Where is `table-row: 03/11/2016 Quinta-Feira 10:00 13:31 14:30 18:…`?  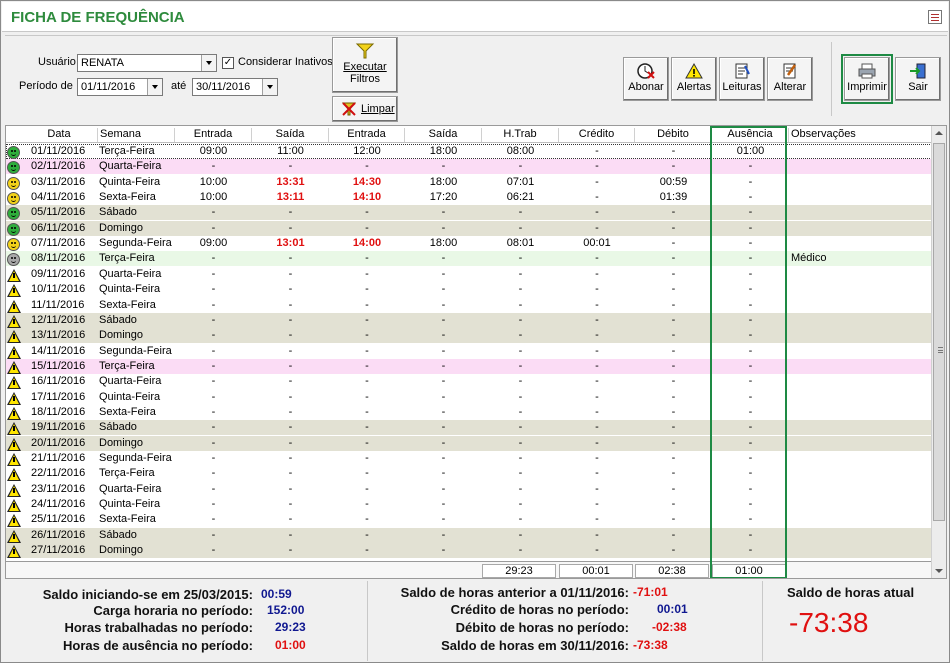 table-row: 03/11/2016 Quinta-Feira 10:00 13:31 14:30 18:… is located at coordinates (469, 182).